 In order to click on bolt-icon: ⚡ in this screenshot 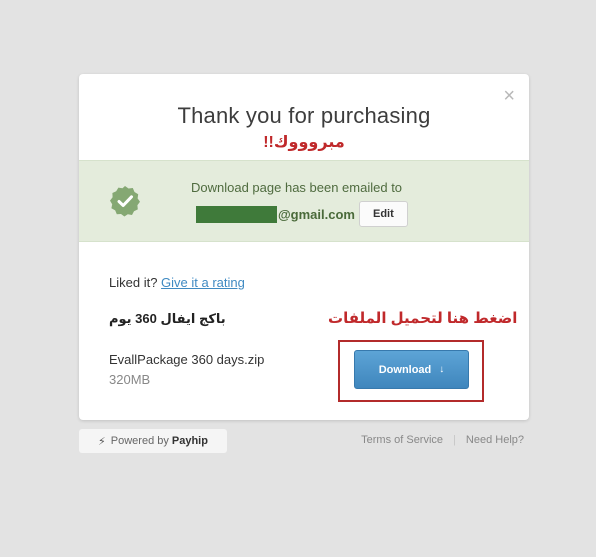, I will do `click(102, 441)`.